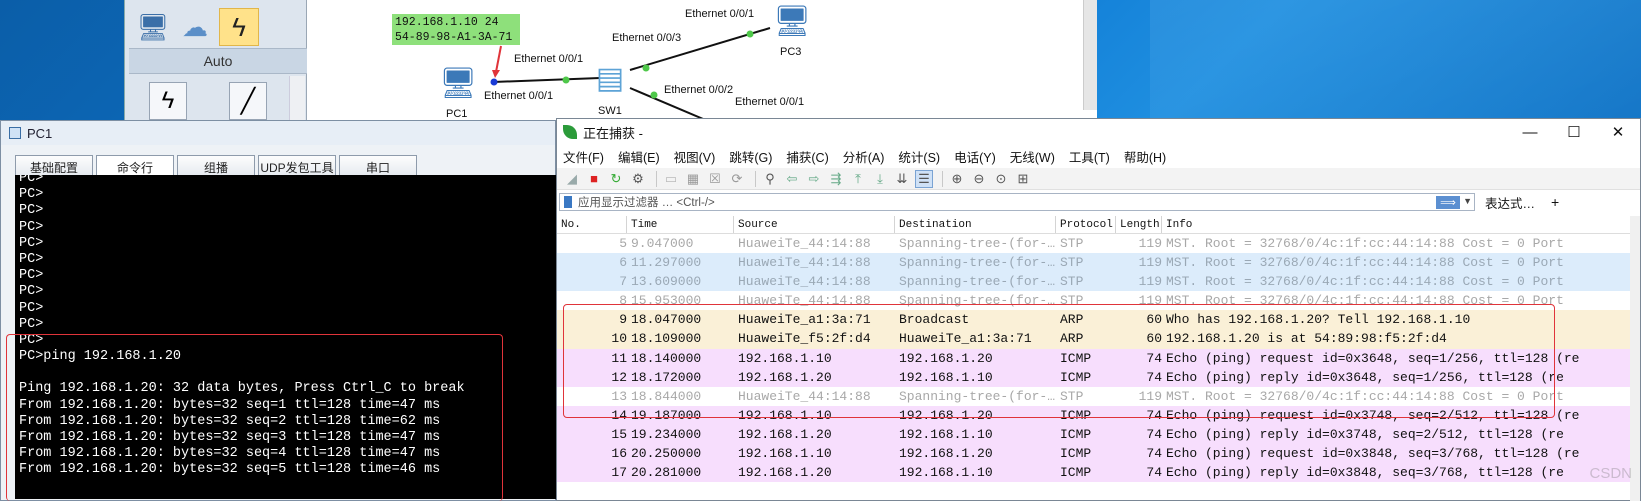 The height and width of the screenshot is (501, 1641). What do you see at coordinates (792, 21) in the screenshot?
I see `pc3-device-icon: 🖥` at bounding box center [792, 21].